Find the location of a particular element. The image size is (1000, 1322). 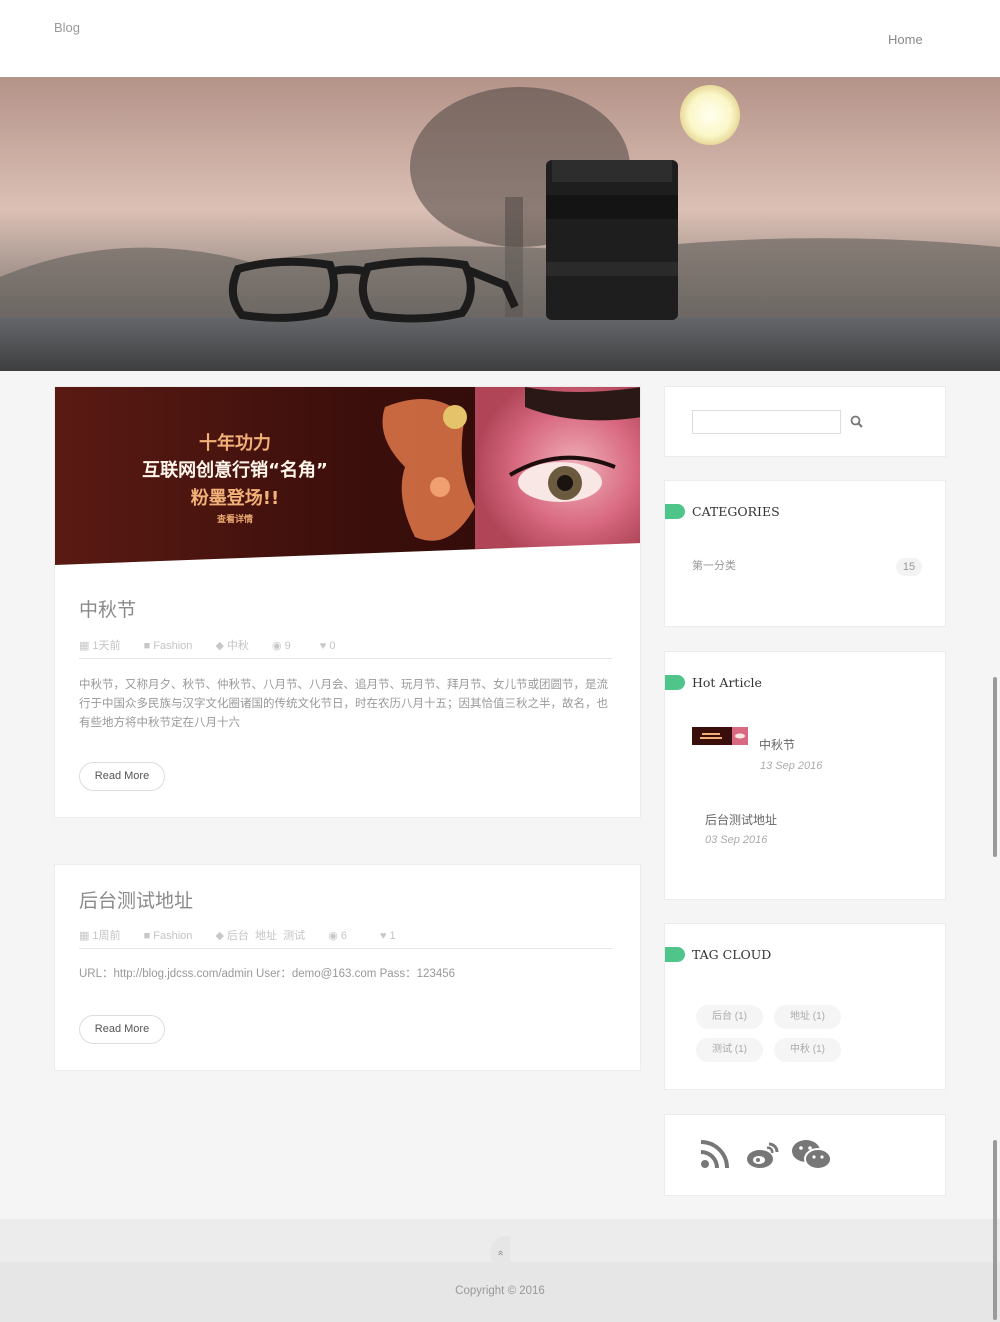

hot-article-date: 13 Sep 2016 is located at coordinates (791, 766).